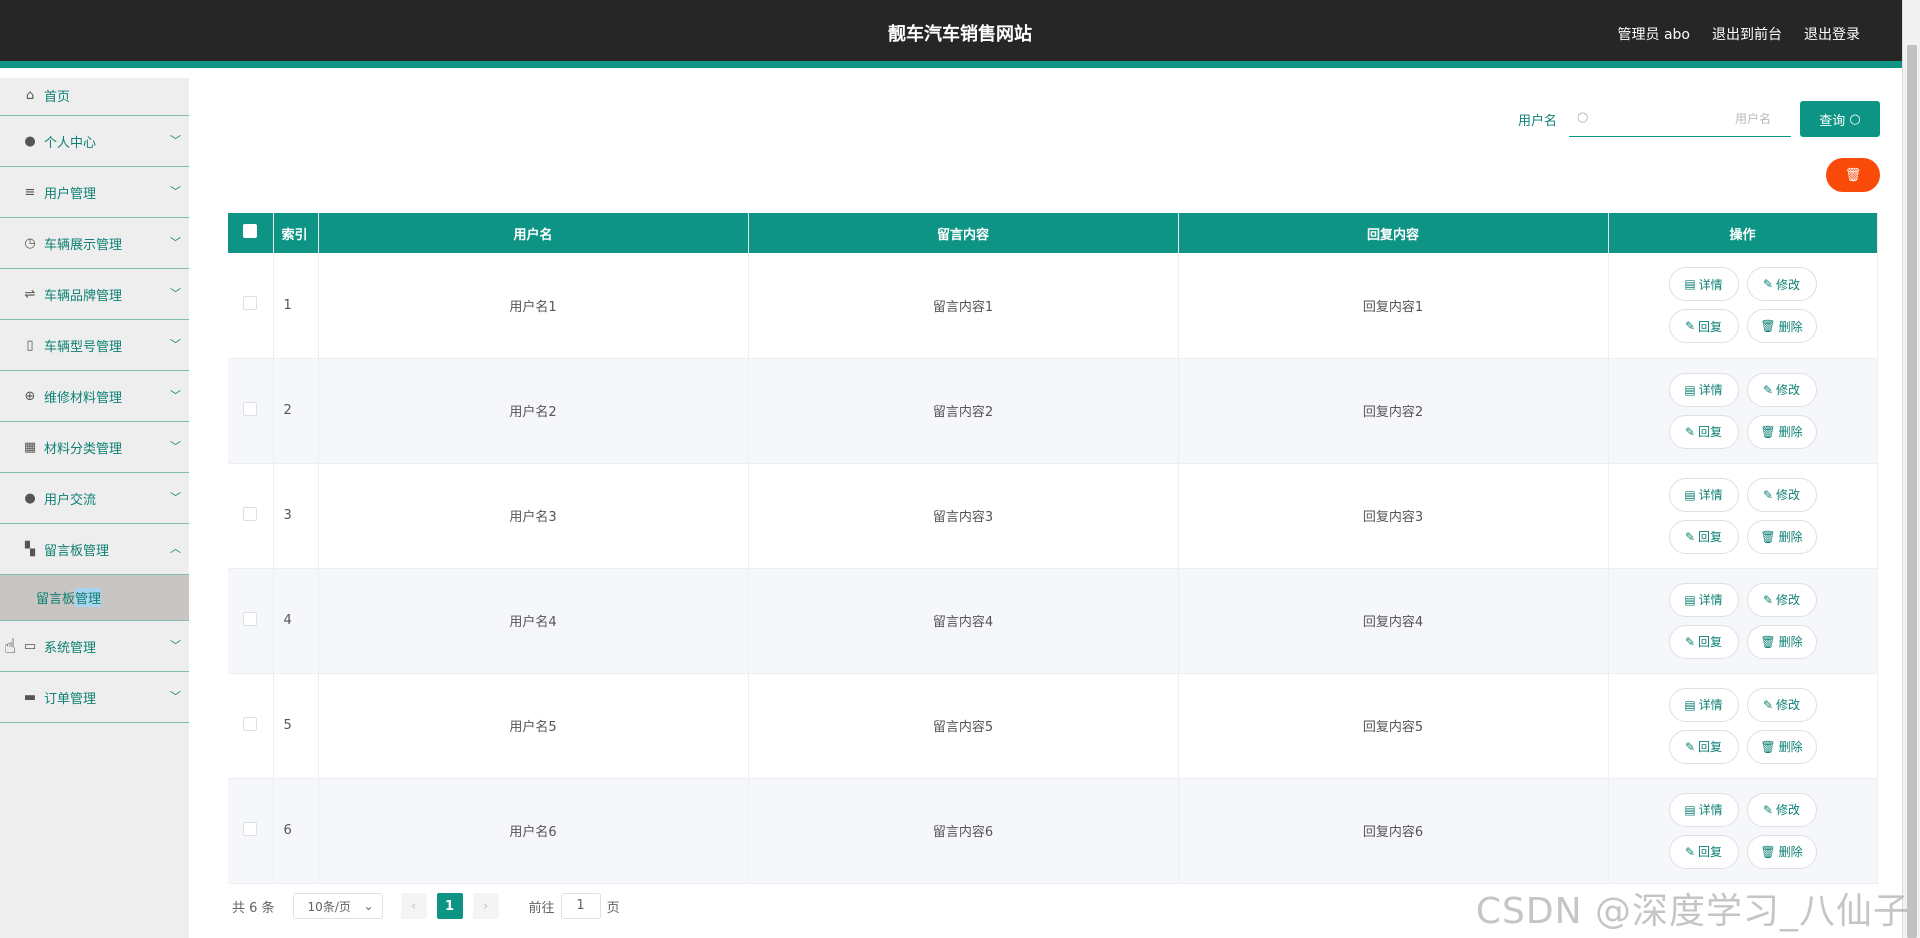  What do you see at coordinates (1788, 810) in the screenshot?
I see `action-label: 修改` at bounding box center [1788, 810].